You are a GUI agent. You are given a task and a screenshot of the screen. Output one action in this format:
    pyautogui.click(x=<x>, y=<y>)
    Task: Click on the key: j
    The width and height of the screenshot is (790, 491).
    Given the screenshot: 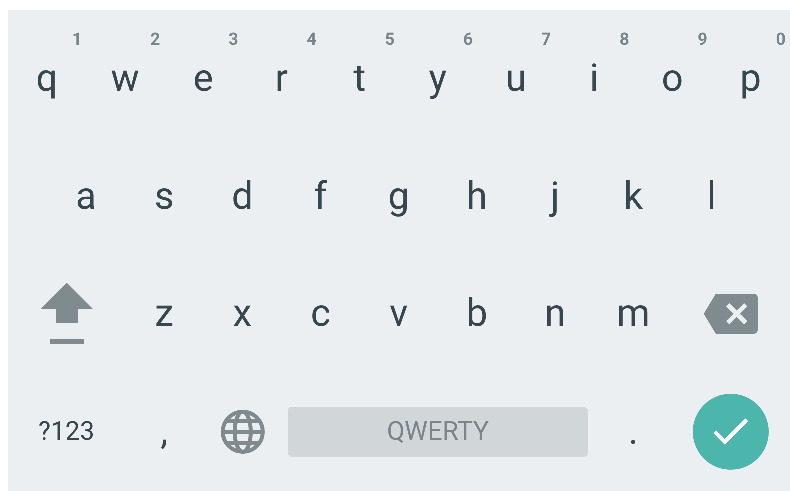 What is the action you would take?
    pyautogui.click(x=555, y=197)
    